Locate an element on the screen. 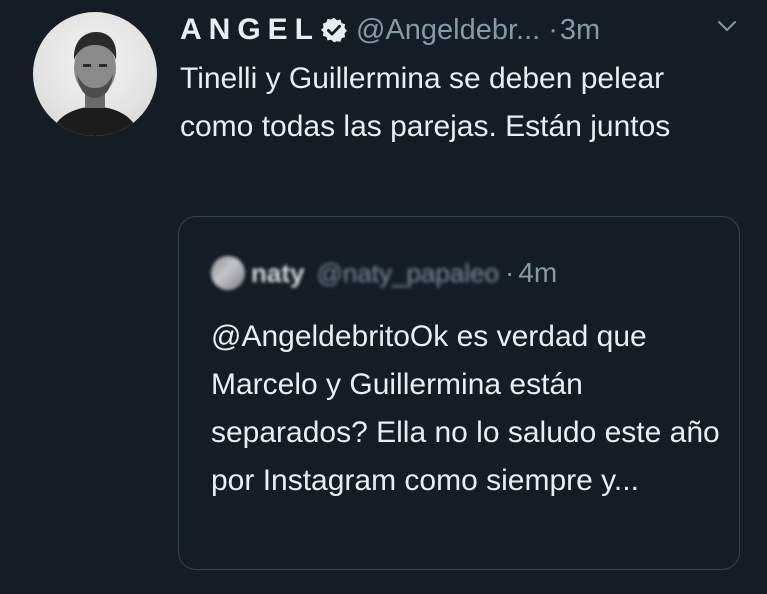 This screenshot has width=767, height=594. tweet-timestamp: 3m is located at coordinates (580, 30).